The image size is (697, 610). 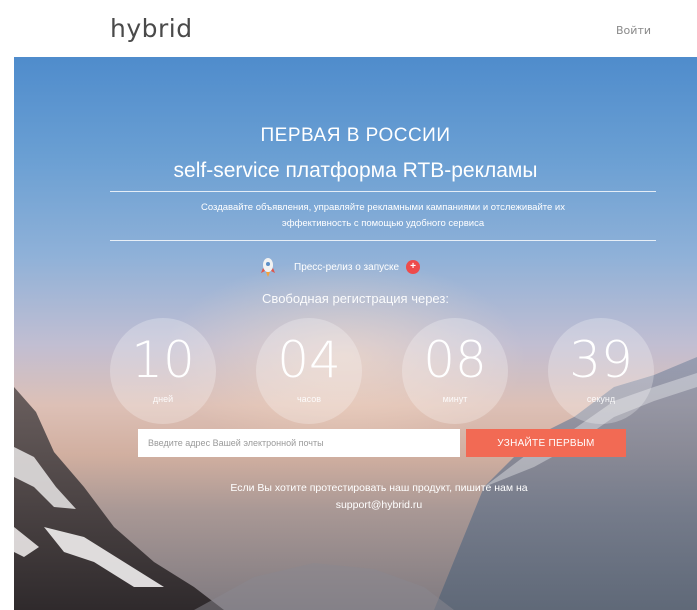 What do you see at coordinates (268, 267) in the screenshot?
I see `rocket-icon` at bounding box center [268, 267].